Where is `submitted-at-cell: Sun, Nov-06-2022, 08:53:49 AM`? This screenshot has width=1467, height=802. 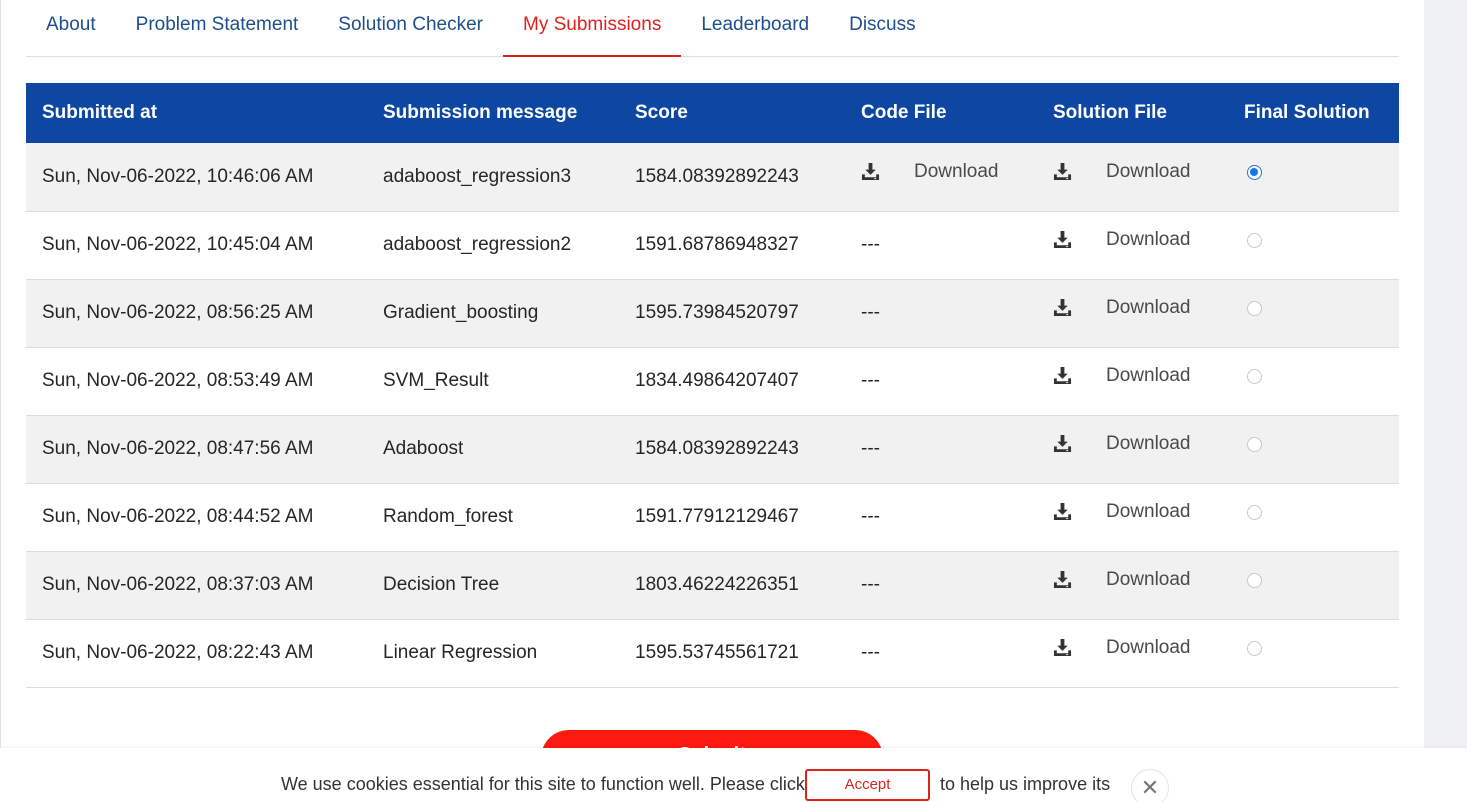
submitted-at-cell: Sun, Nov-06-2022, 08:53:49 AM is located at coordinates (178, 380).